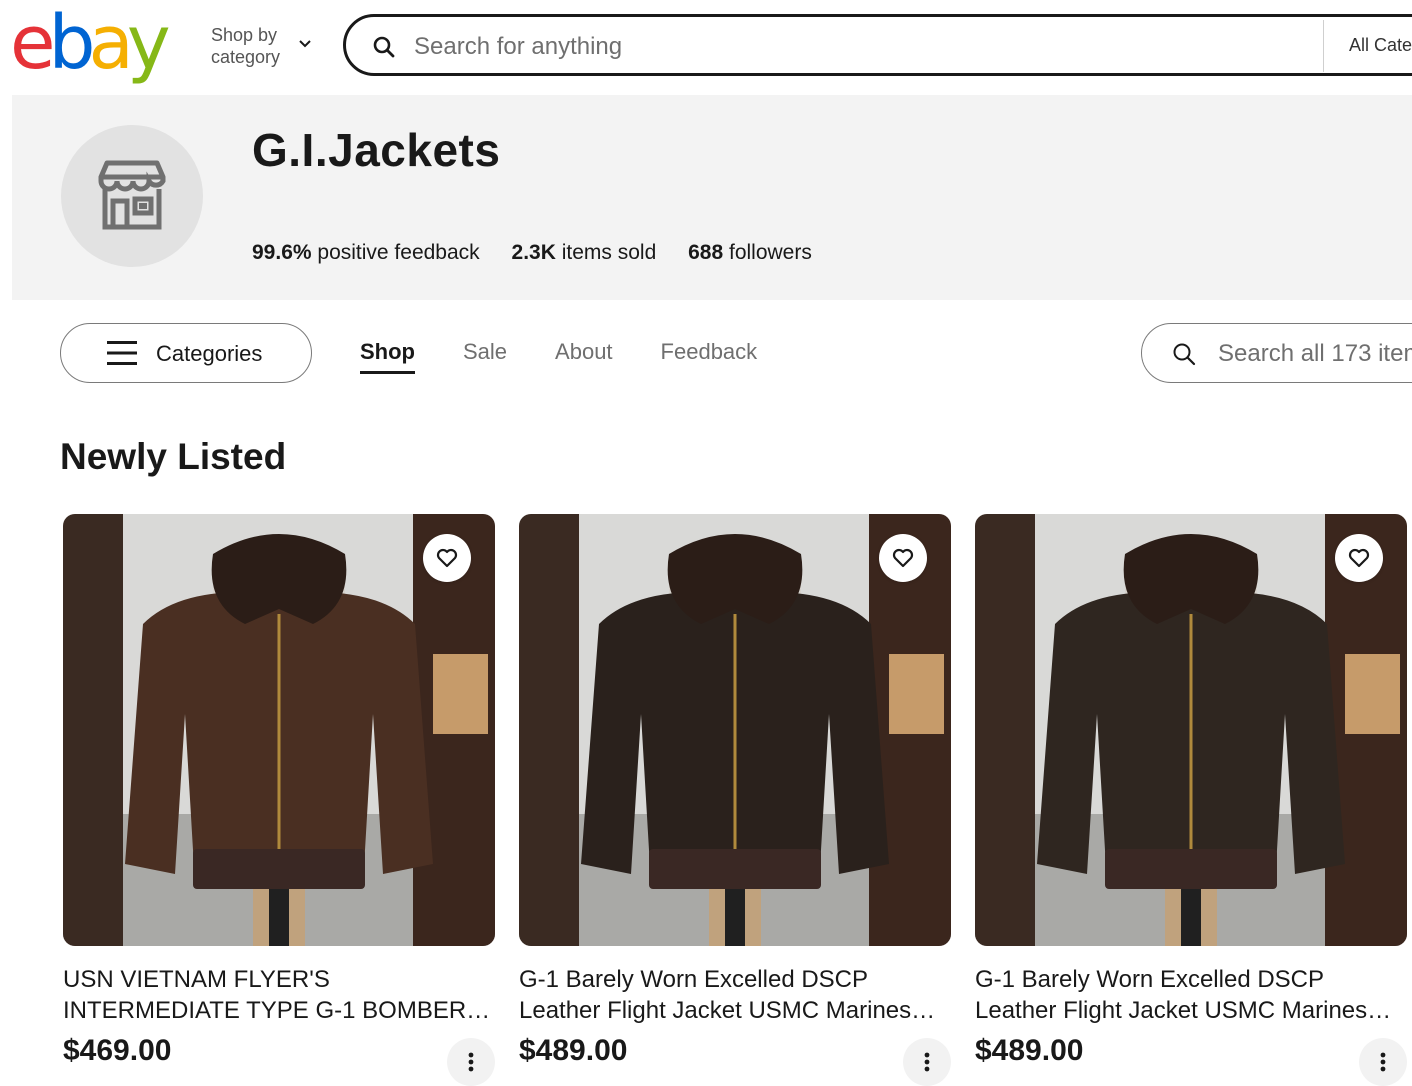 Image resolution: width=1412 pixels, height=1086 pixels. I want to click on global-search-bar: All Cate, so click(877, 45).